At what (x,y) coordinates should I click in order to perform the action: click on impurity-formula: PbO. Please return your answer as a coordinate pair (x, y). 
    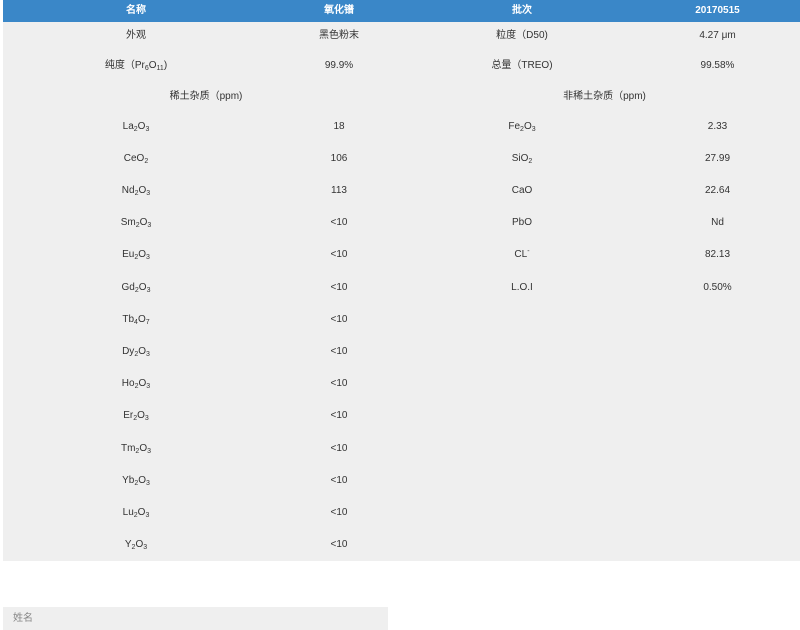
    Looking at the image, I should click on (521, 223).